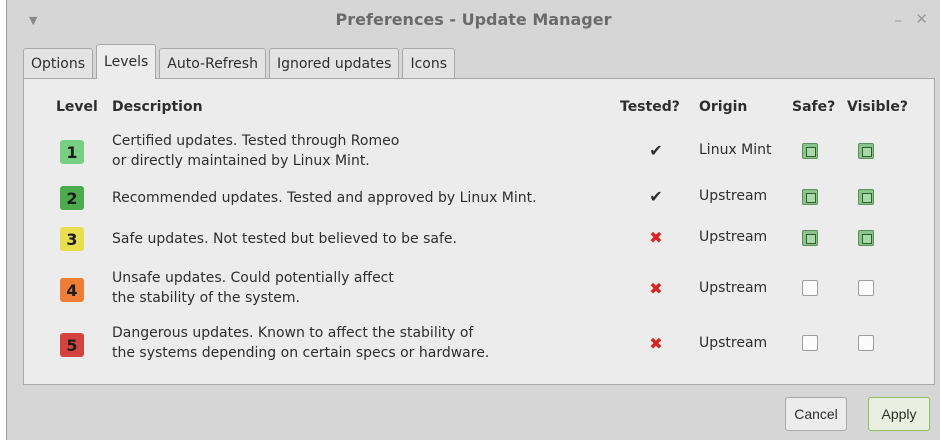 The height and width of the screenshot is (440, 940). I want to click on description-line: the stability of the system., so click(206, 298).